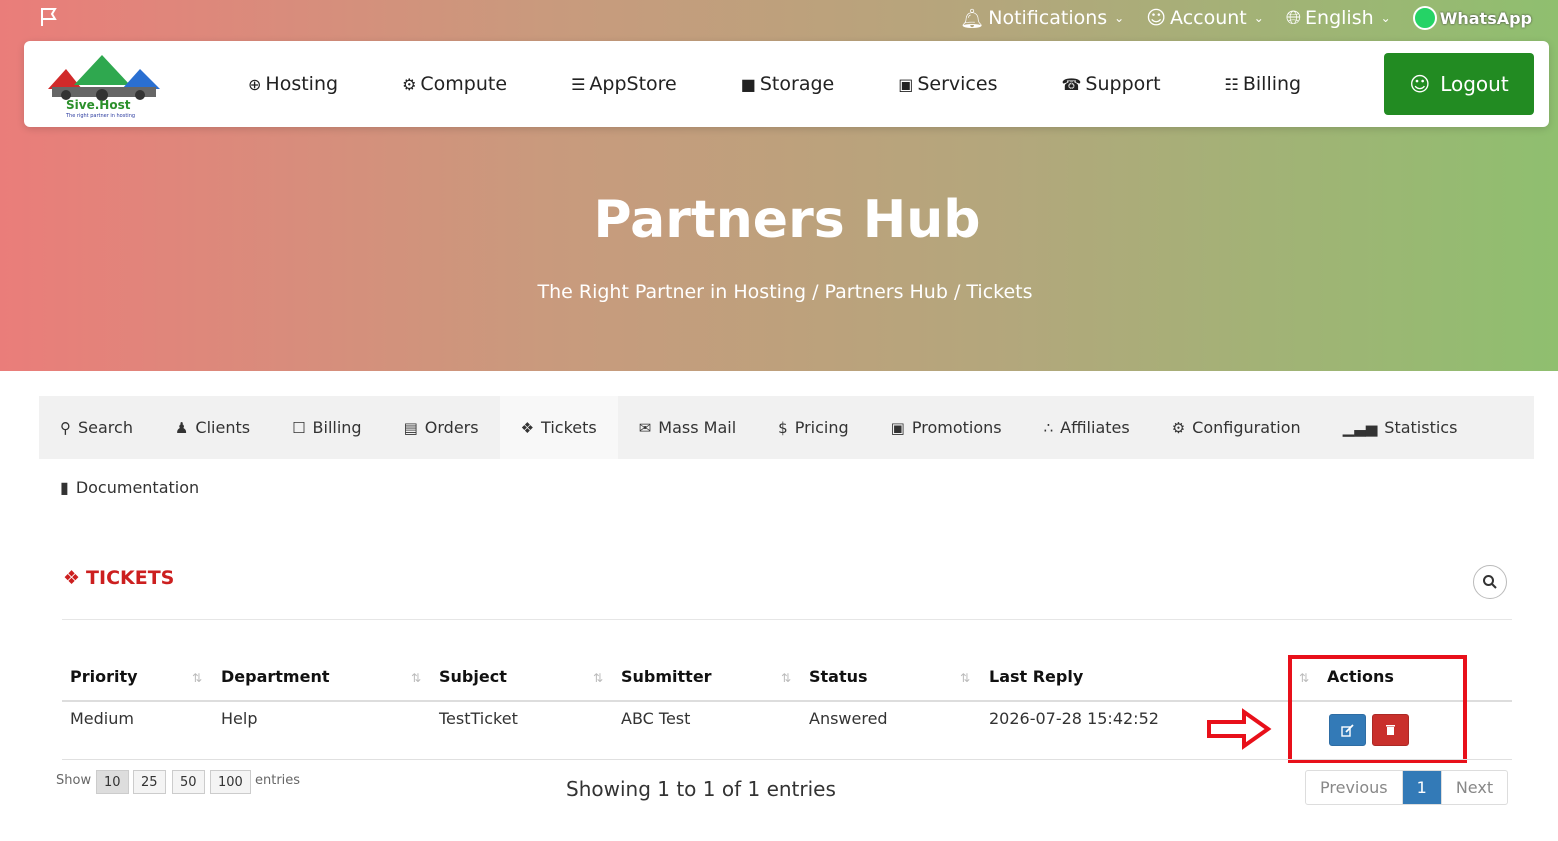  I want to click on nav-support: ☎ Support, so click(1110, 84).